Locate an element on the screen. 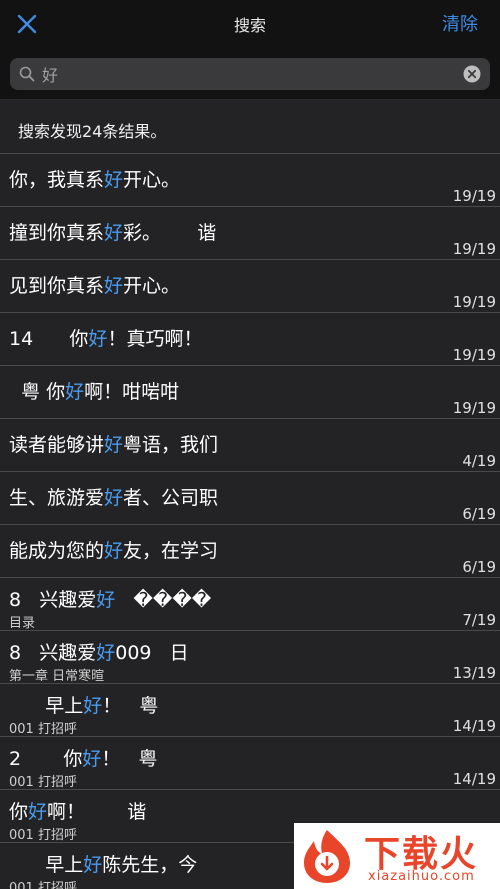 This screenshot has height=889, width=500. result-text-after: 彩。 谐 is located at coordinates (170, 233).